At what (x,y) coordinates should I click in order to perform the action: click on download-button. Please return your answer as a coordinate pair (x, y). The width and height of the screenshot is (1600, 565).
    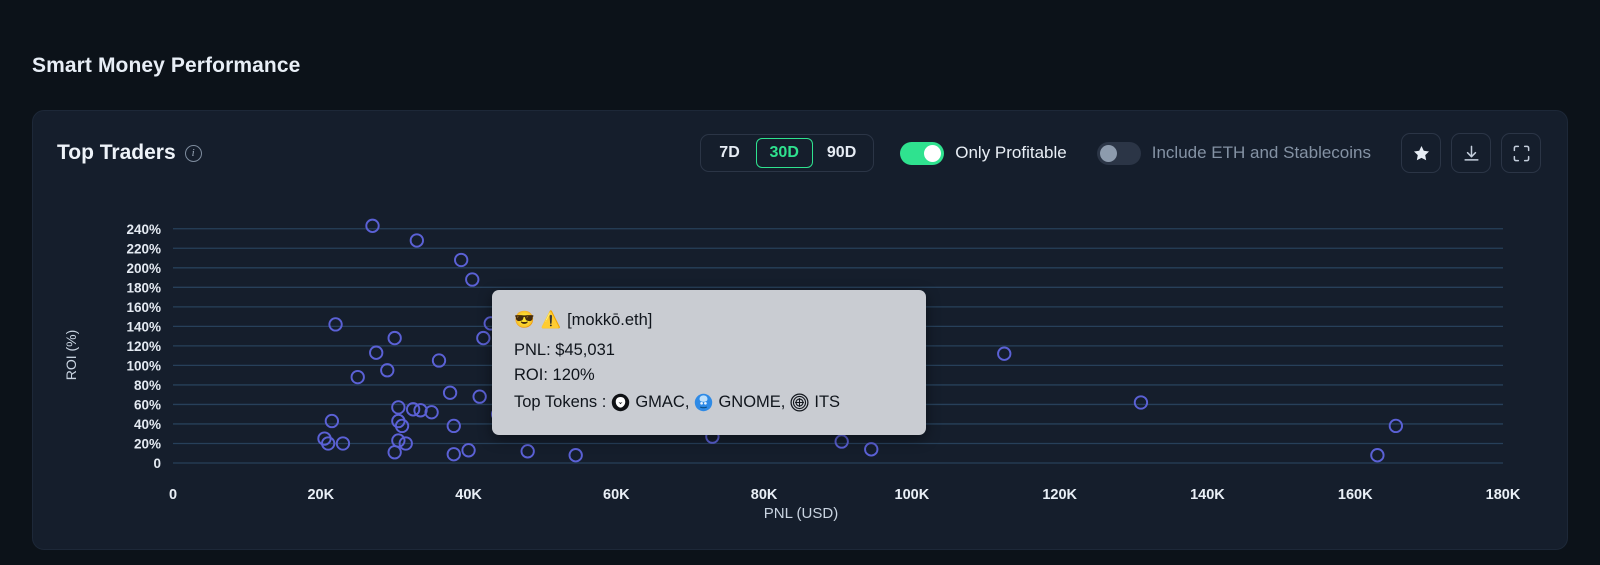
    Looking at the image, I should click on (1471, 153).